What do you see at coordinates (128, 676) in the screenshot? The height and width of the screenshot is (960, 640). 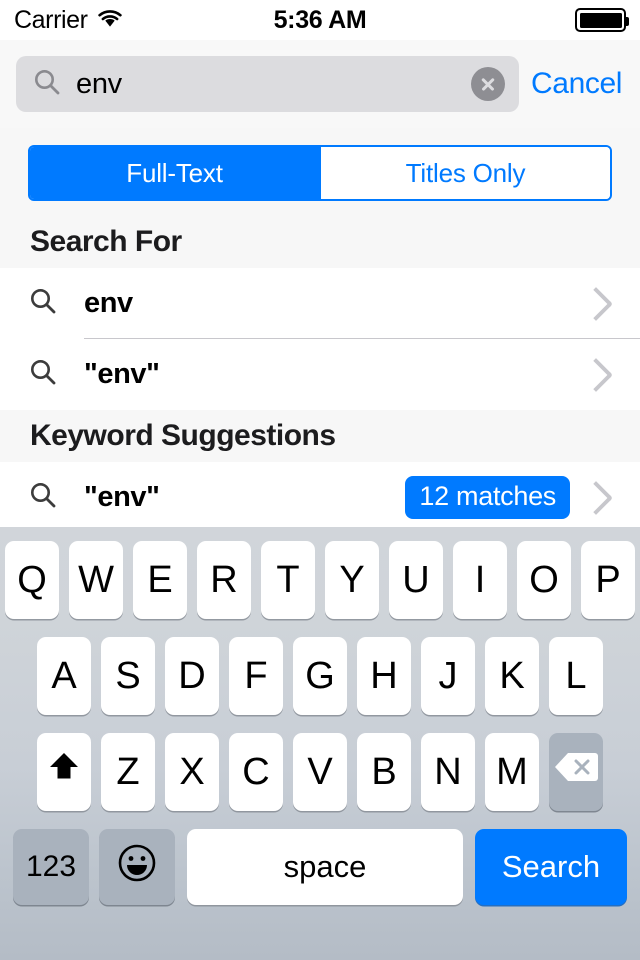 I see `key-s: S` at bounding box center [128, 676].